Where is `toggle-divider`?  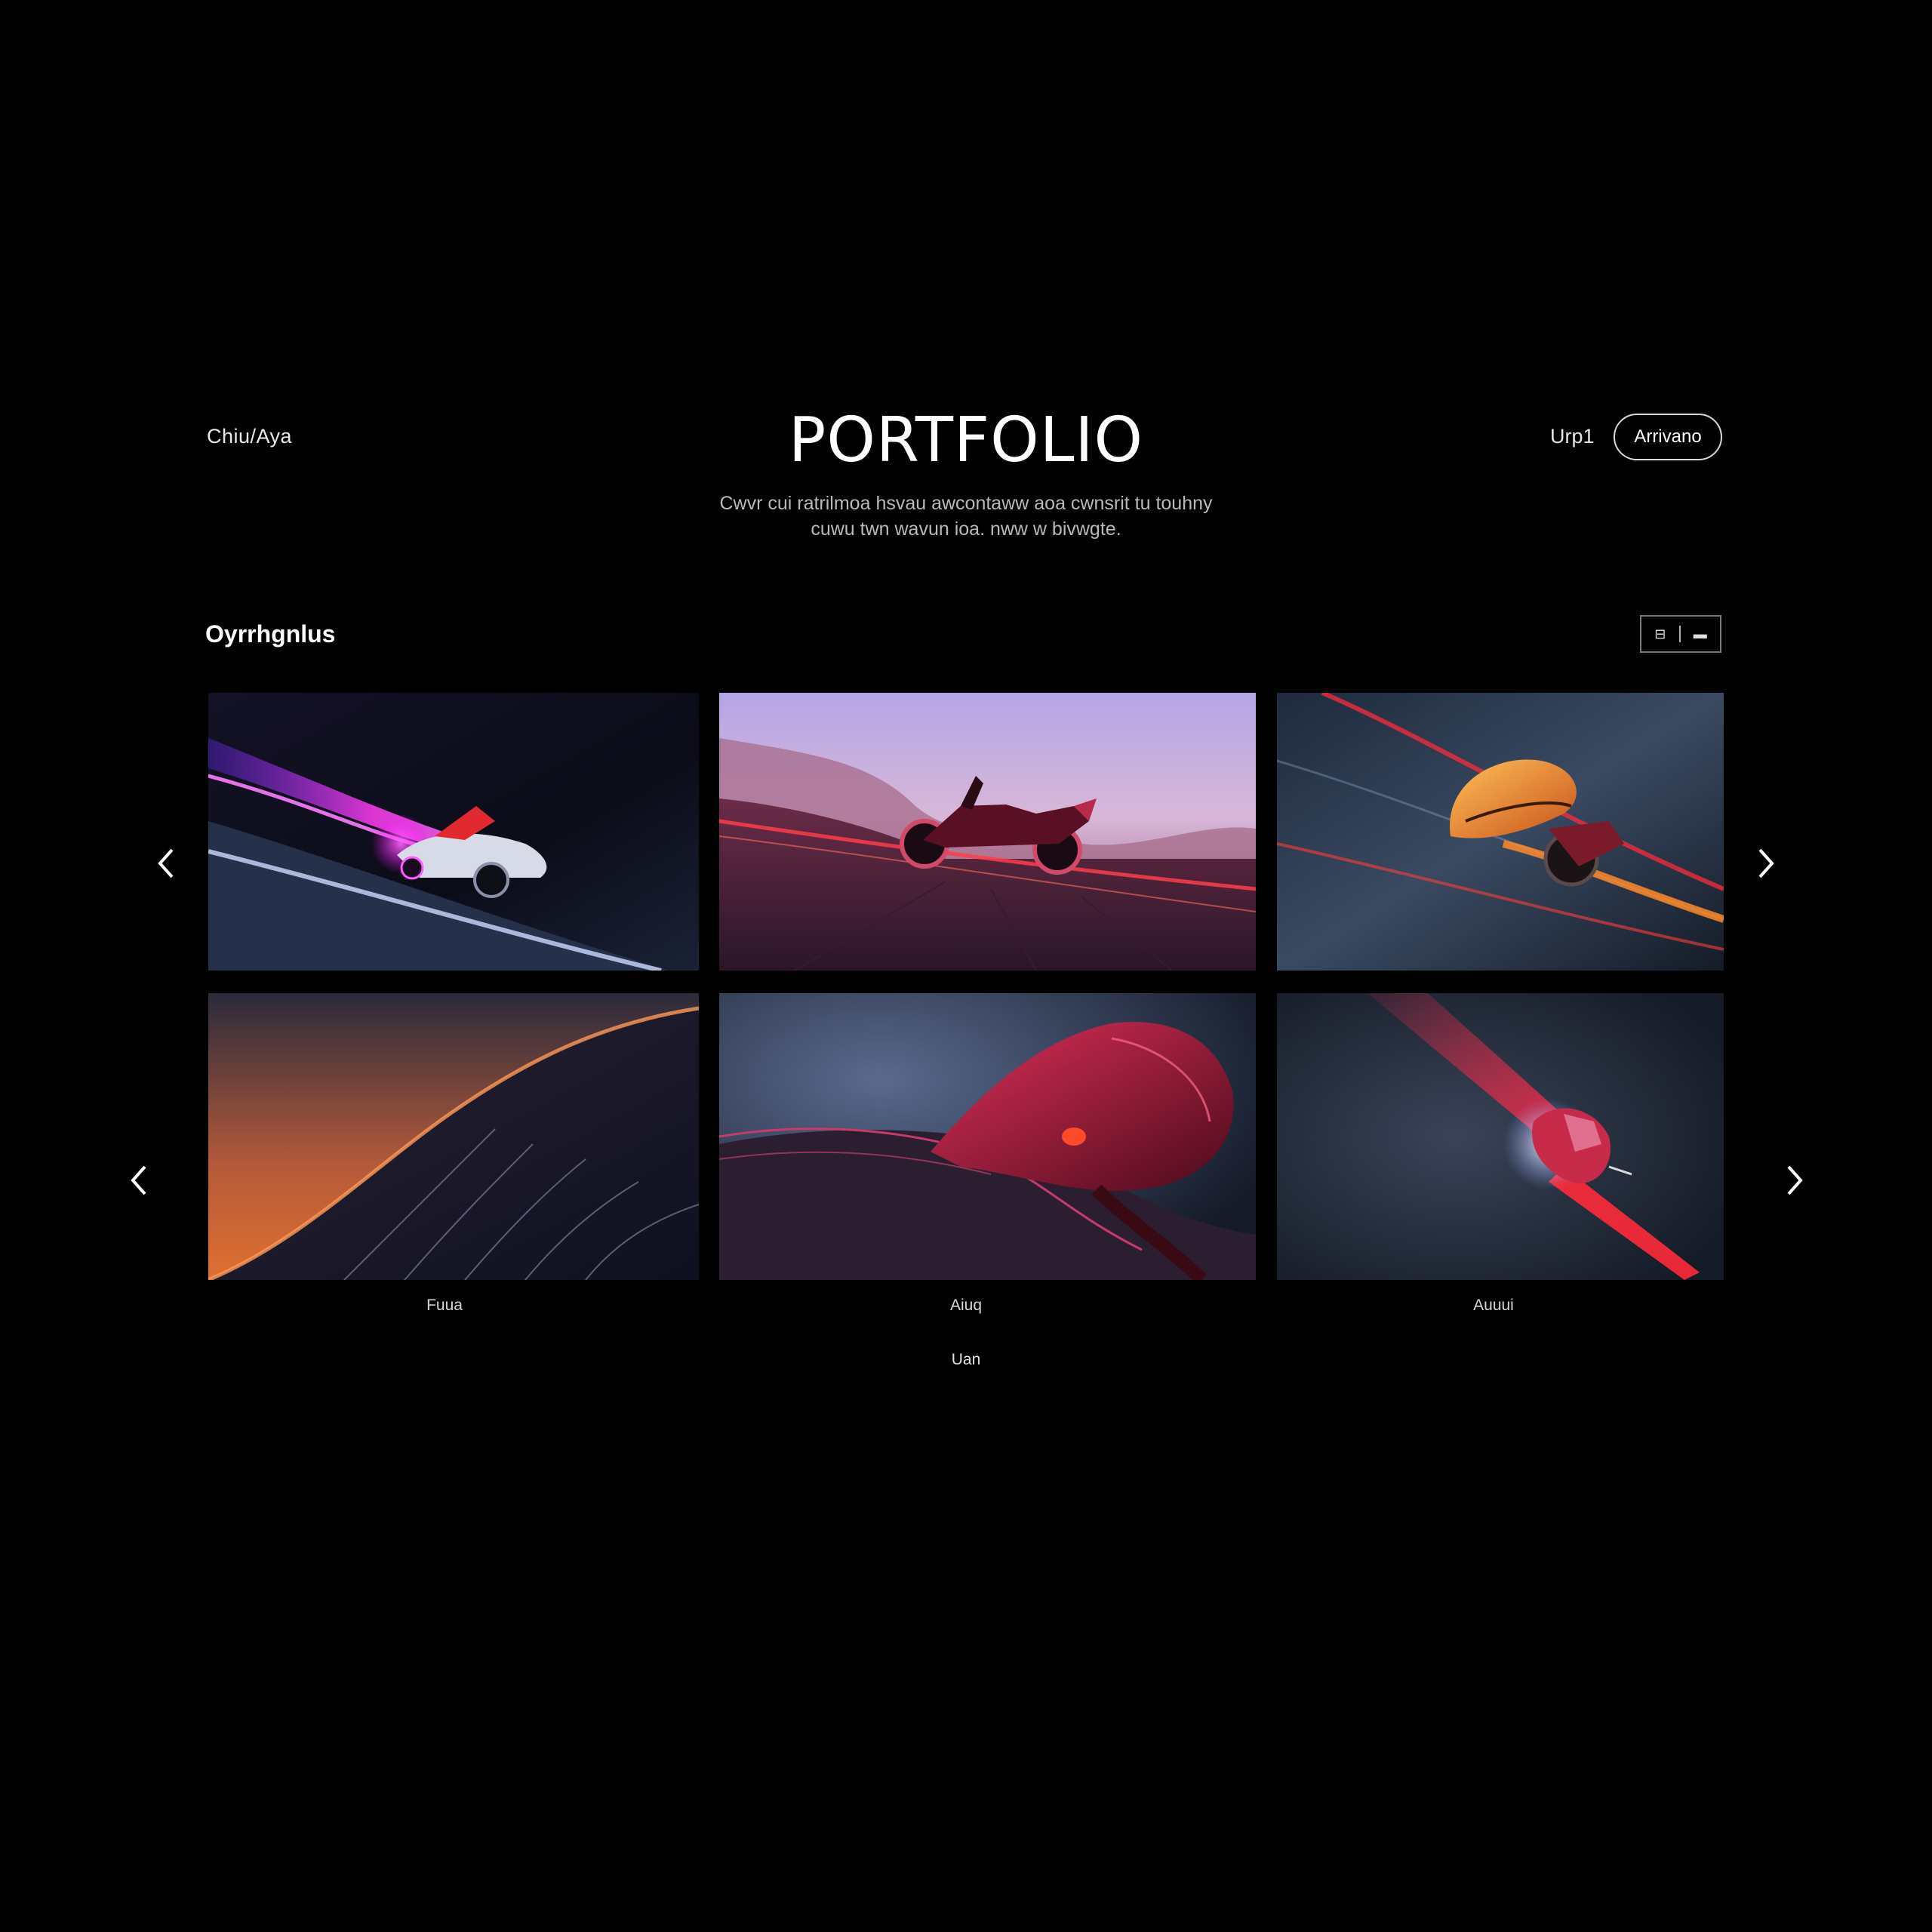
toggle-divider is located at coordinates (1679, 634).